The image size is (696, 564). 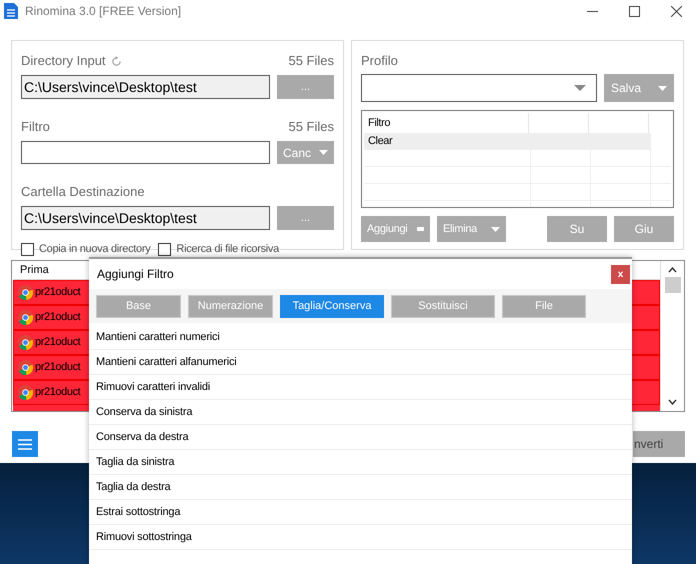 What do you see at coordinates (131, 462) in the screenshot?
I see `filter-option: Taglia da sinistra` at bounding box center [131, 462].